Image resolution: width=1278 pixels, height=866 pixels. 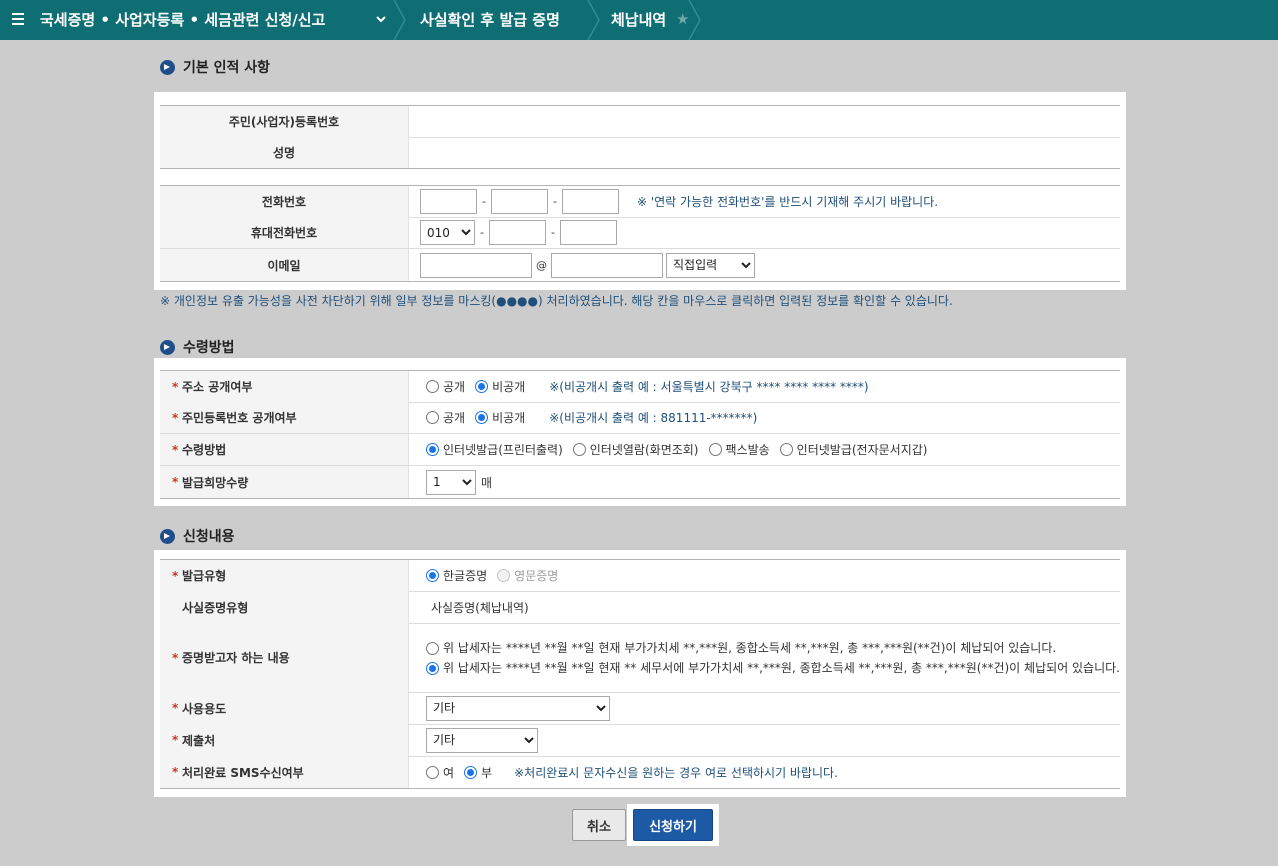 What do you see at coordinates (284, 232) in the screenshot?
I see `mobile-label: 휴대전화번호` at bounding box center [284, 232].